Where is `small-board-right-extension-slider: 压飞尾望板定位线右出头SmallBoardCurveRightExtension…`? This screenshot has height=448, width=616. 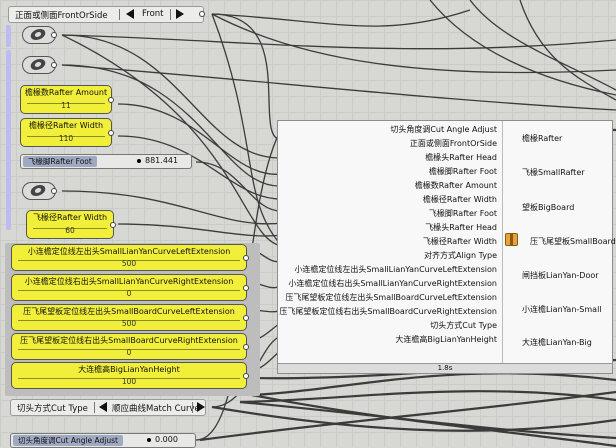
small-board-right-extension-slider: 压飞尾望板定位线右出头SmallBoardCurveRightExtension… is located at coordinates (130, 346).